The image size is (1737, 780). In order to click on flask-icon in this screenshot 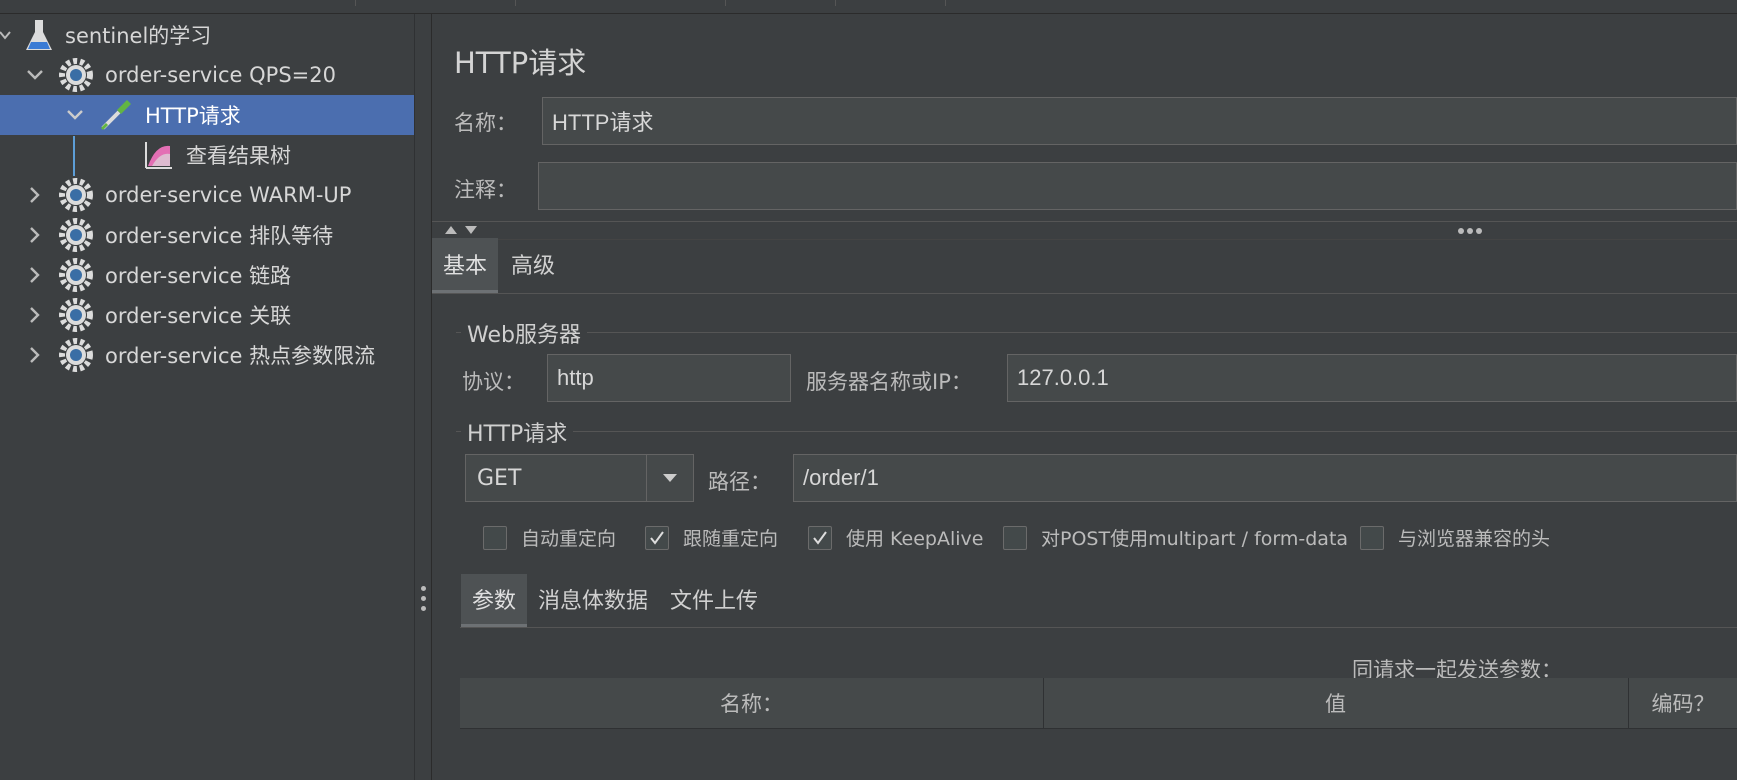, I will do `click(39, 35)`.